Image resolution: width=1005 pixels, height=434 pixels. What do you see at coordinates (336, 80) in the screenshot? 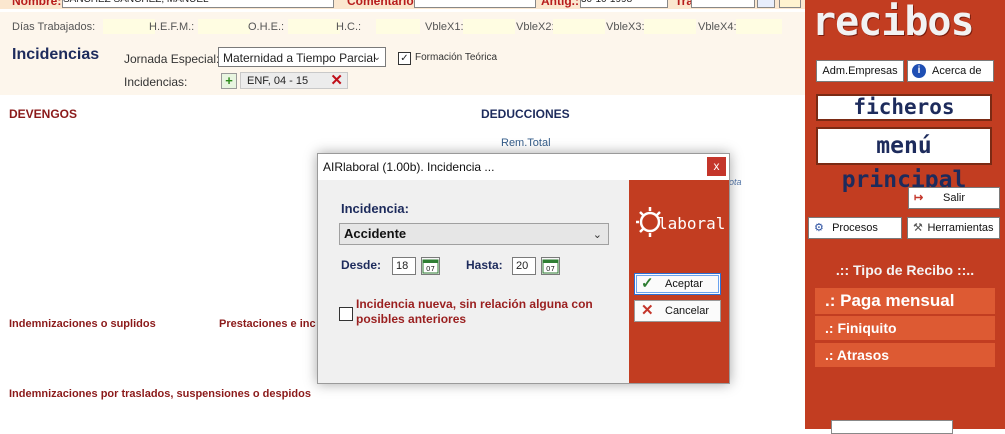
I see `remove-incidencia-icon: ✕` at bounding box center [336, 80].